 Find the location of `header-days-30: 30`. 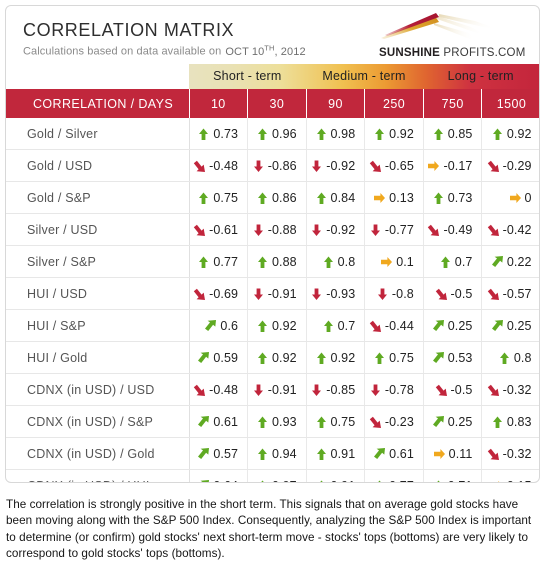

header-days-30: 30 is located at coordinates (277, 103).